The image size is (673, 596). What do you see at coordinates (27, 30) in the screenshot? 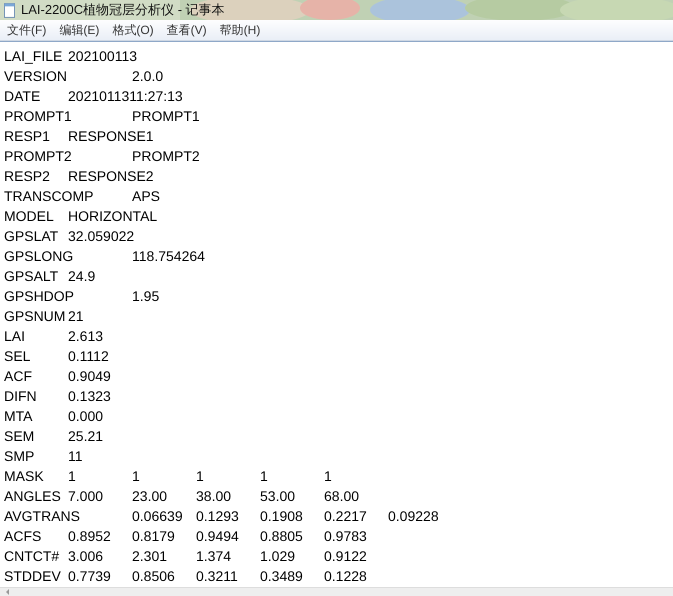
I see `menu-item: 文件(F)` at bounding box center [27, 30].